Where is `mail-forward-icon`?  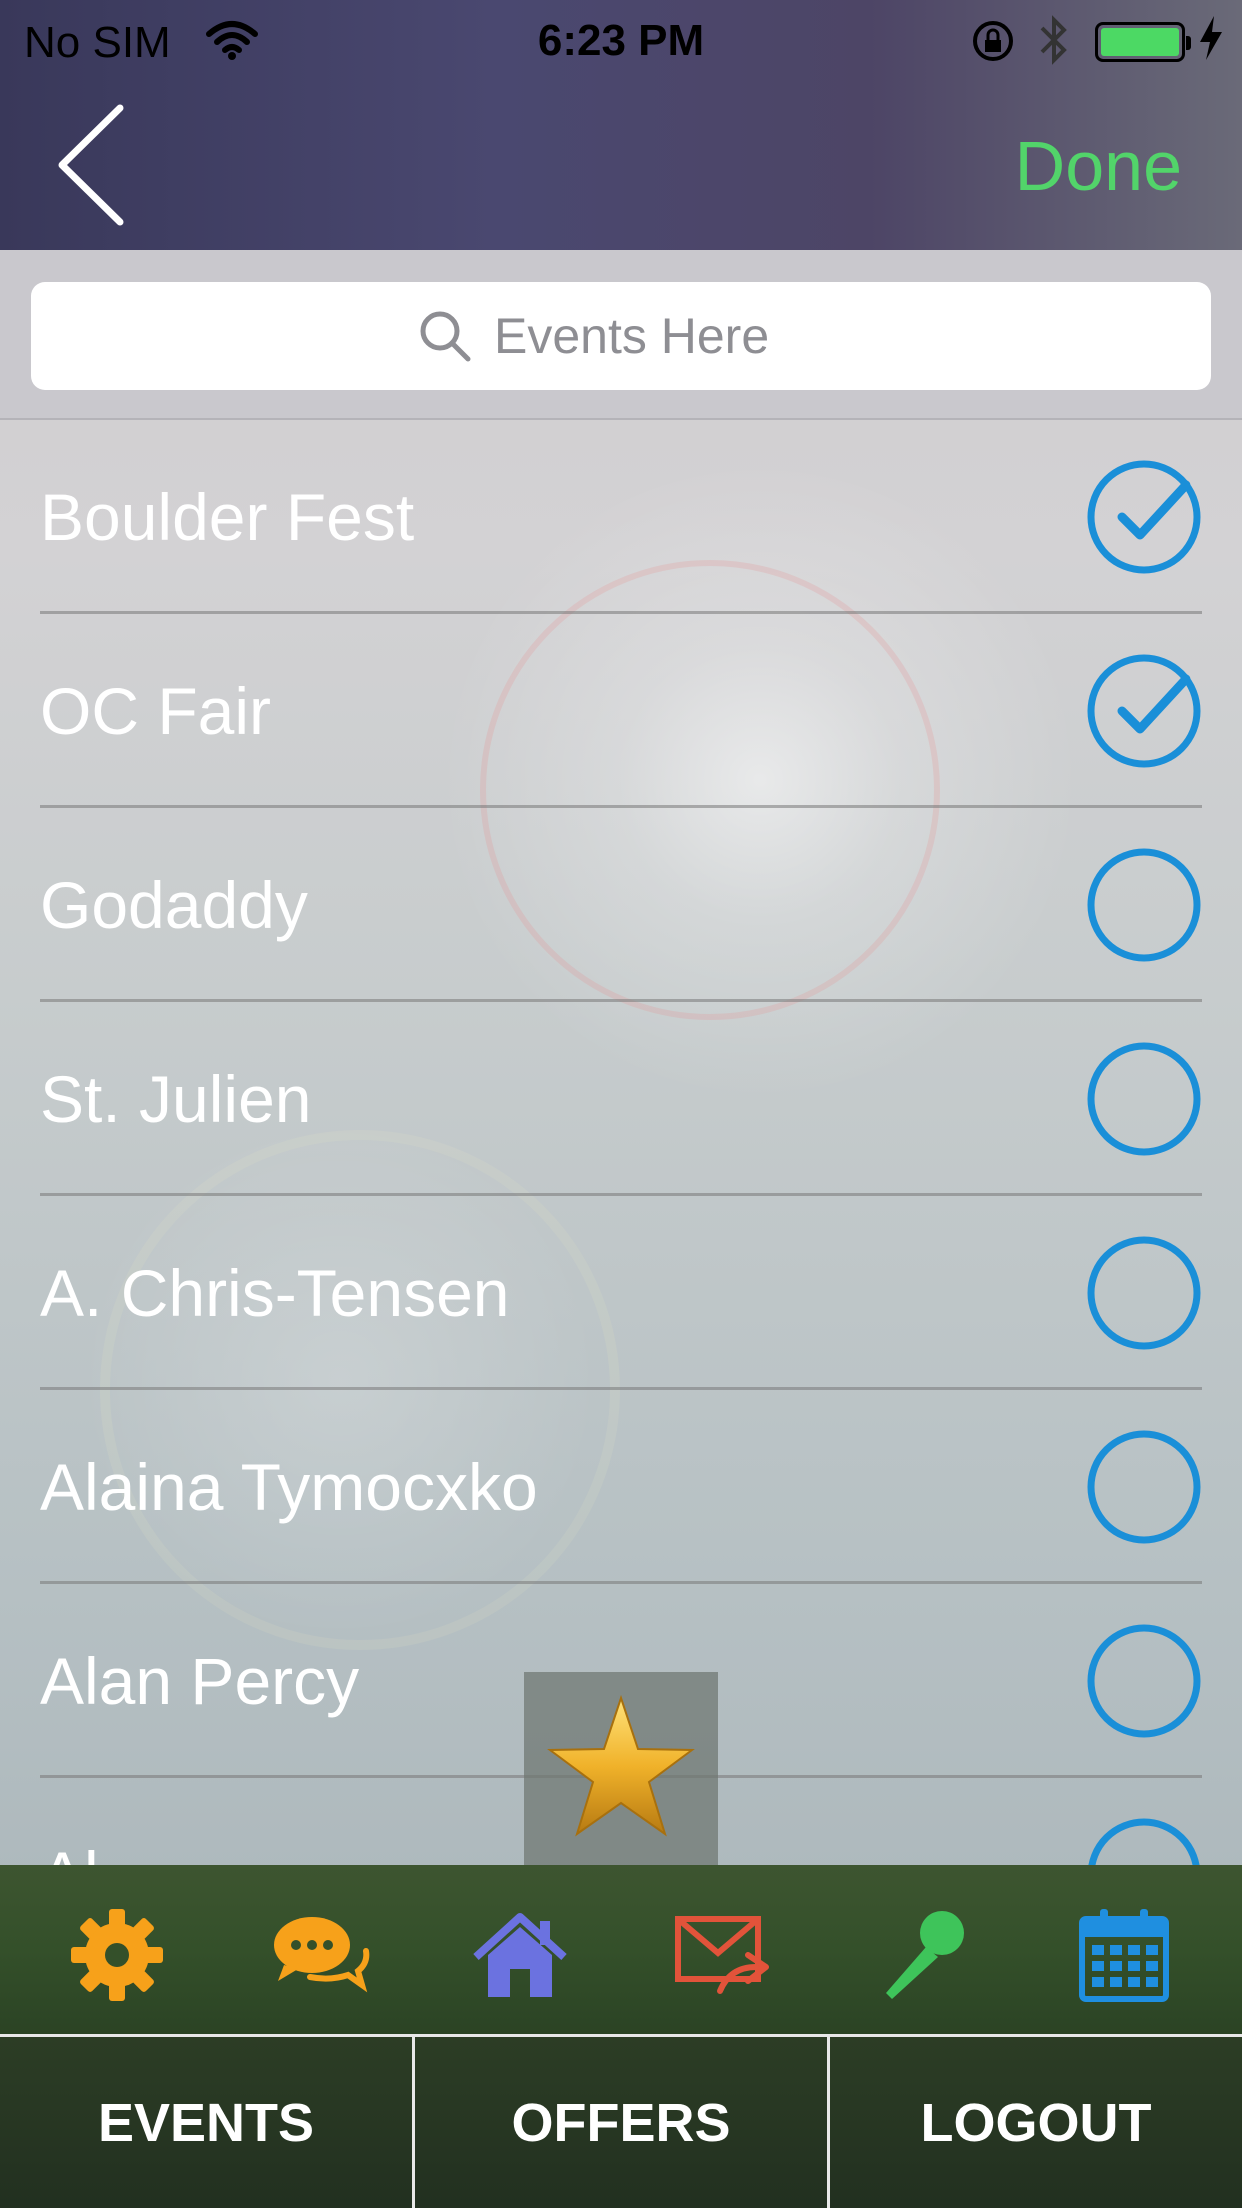 mail-forward-icon is located at coordinates (722, 1955).